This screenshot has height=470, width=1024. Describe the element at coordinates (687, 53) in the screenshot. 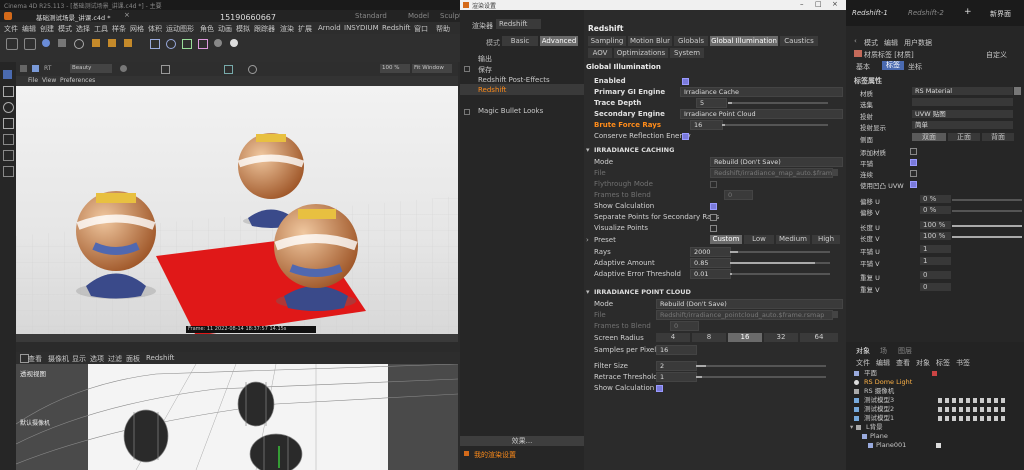

I see `tab-system: System` at that location.